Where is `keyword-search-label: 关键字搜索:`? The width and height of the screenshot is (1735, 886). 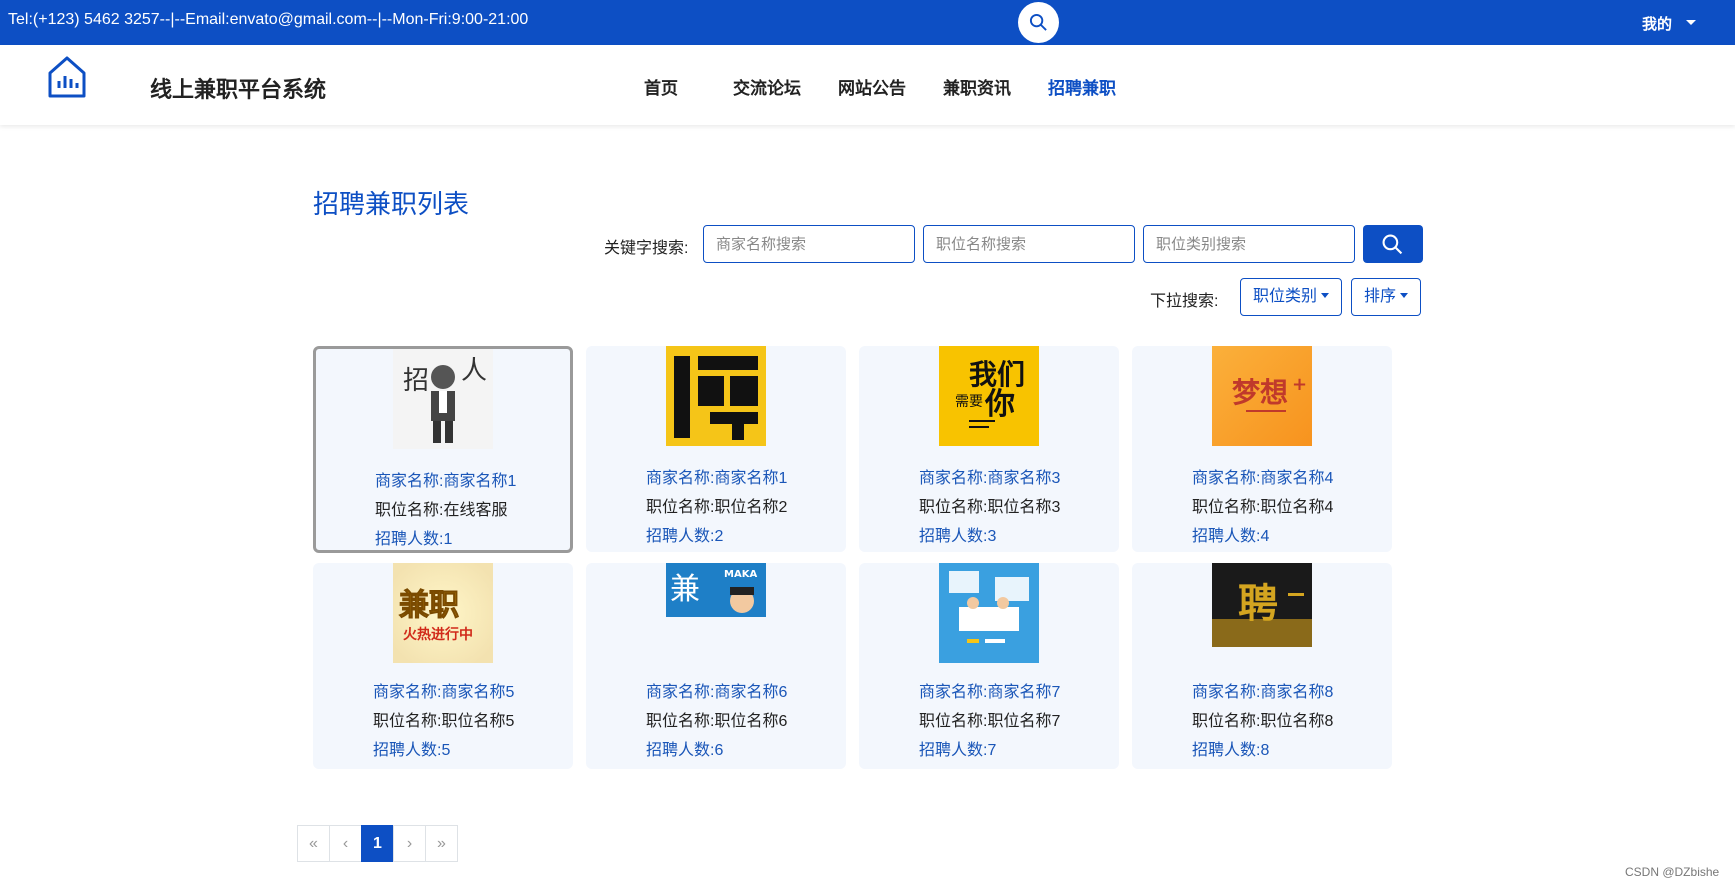
keyword-search-label: 关键字搜索: is located at coordinates (646, 248).